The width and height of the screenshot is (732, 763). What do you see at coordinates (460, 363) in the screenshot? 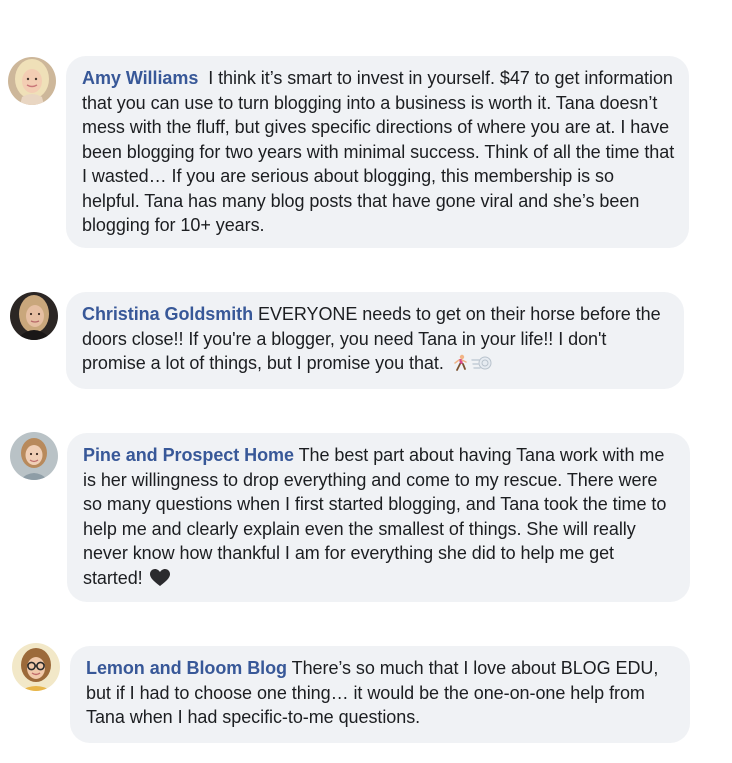
I see `running-woman-icon` at bounding box center [460, 363].